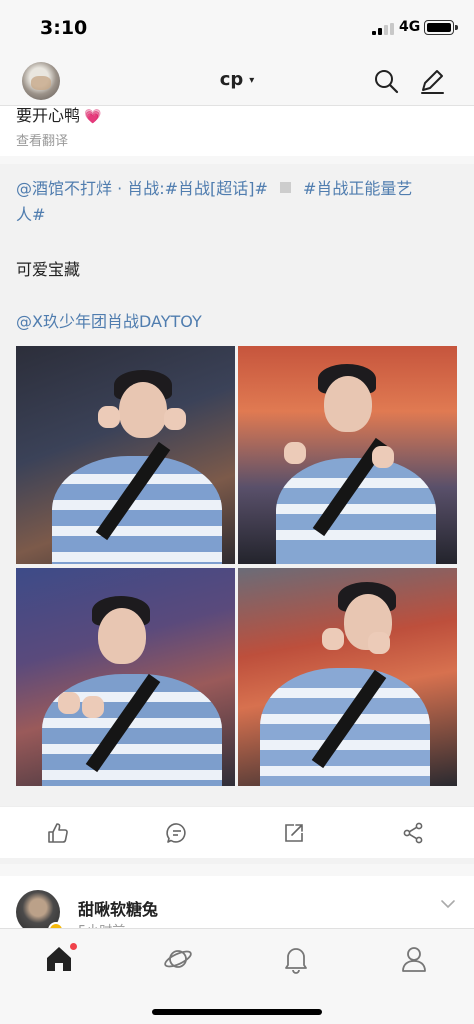 The image size is (474, 1024). What do you see at coordinates (441, 27) in the screenshot?
I see `battery-icon` at bounding box center [441, 27].